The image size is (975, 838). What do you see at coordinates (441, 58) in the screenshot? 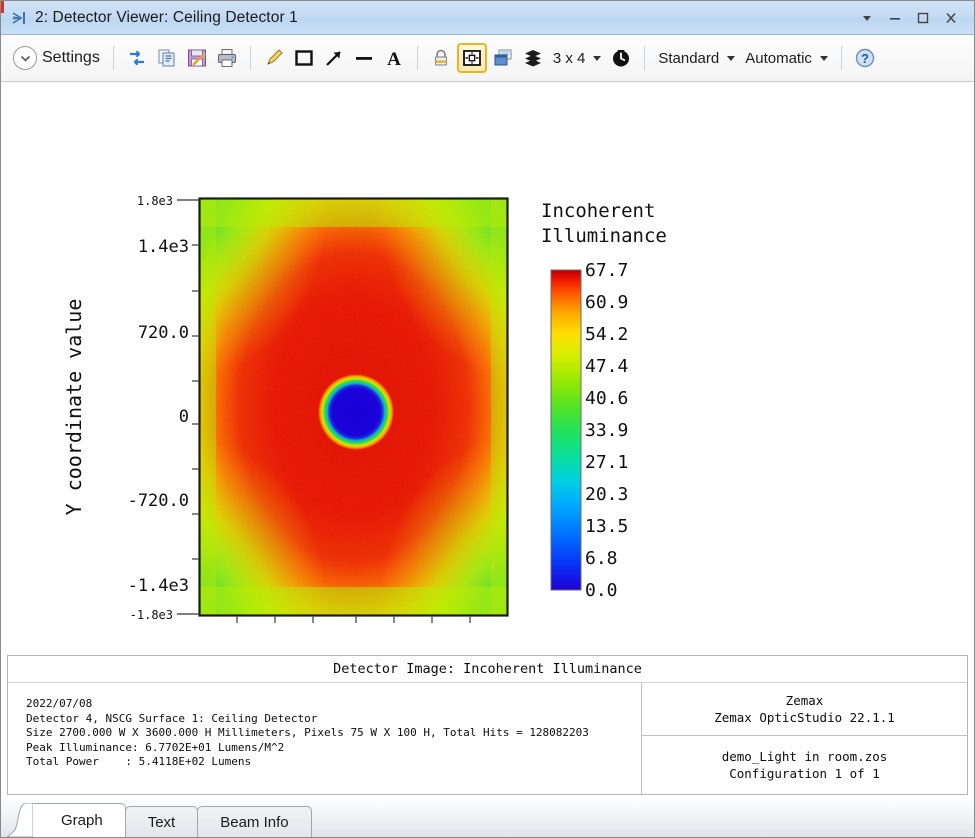
I see `lock-icon` at bounding box center [441, 58].